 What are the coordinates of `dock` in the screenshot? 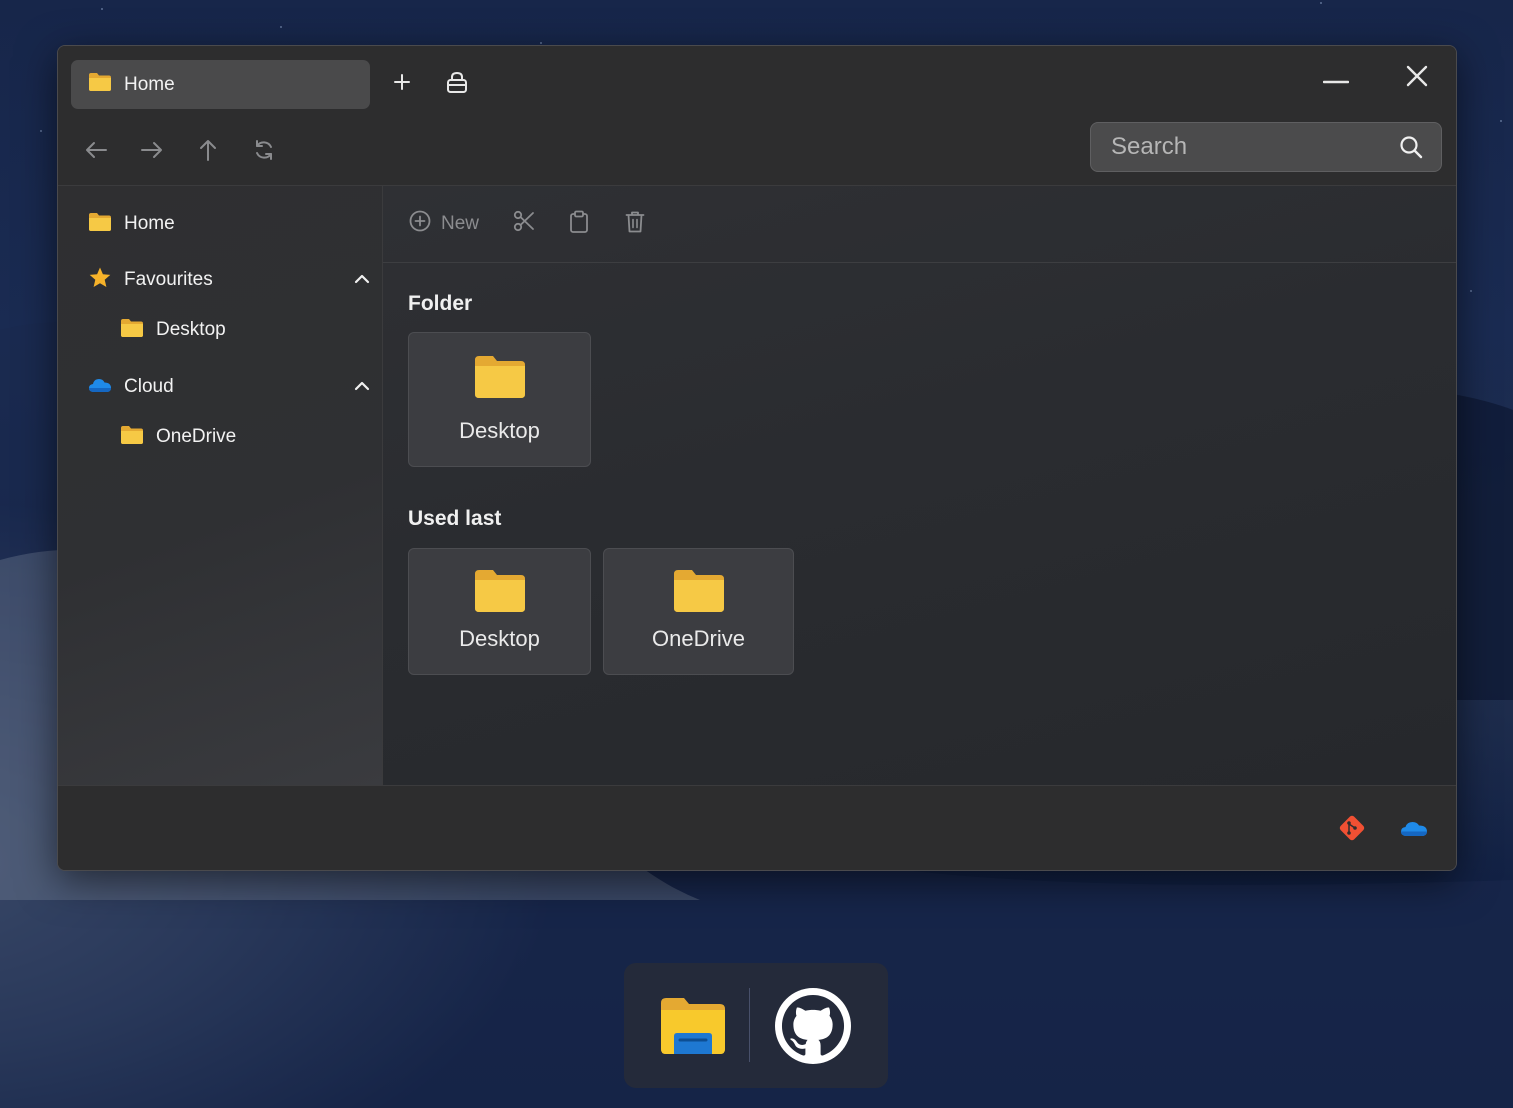 It's located at (756, 1025).